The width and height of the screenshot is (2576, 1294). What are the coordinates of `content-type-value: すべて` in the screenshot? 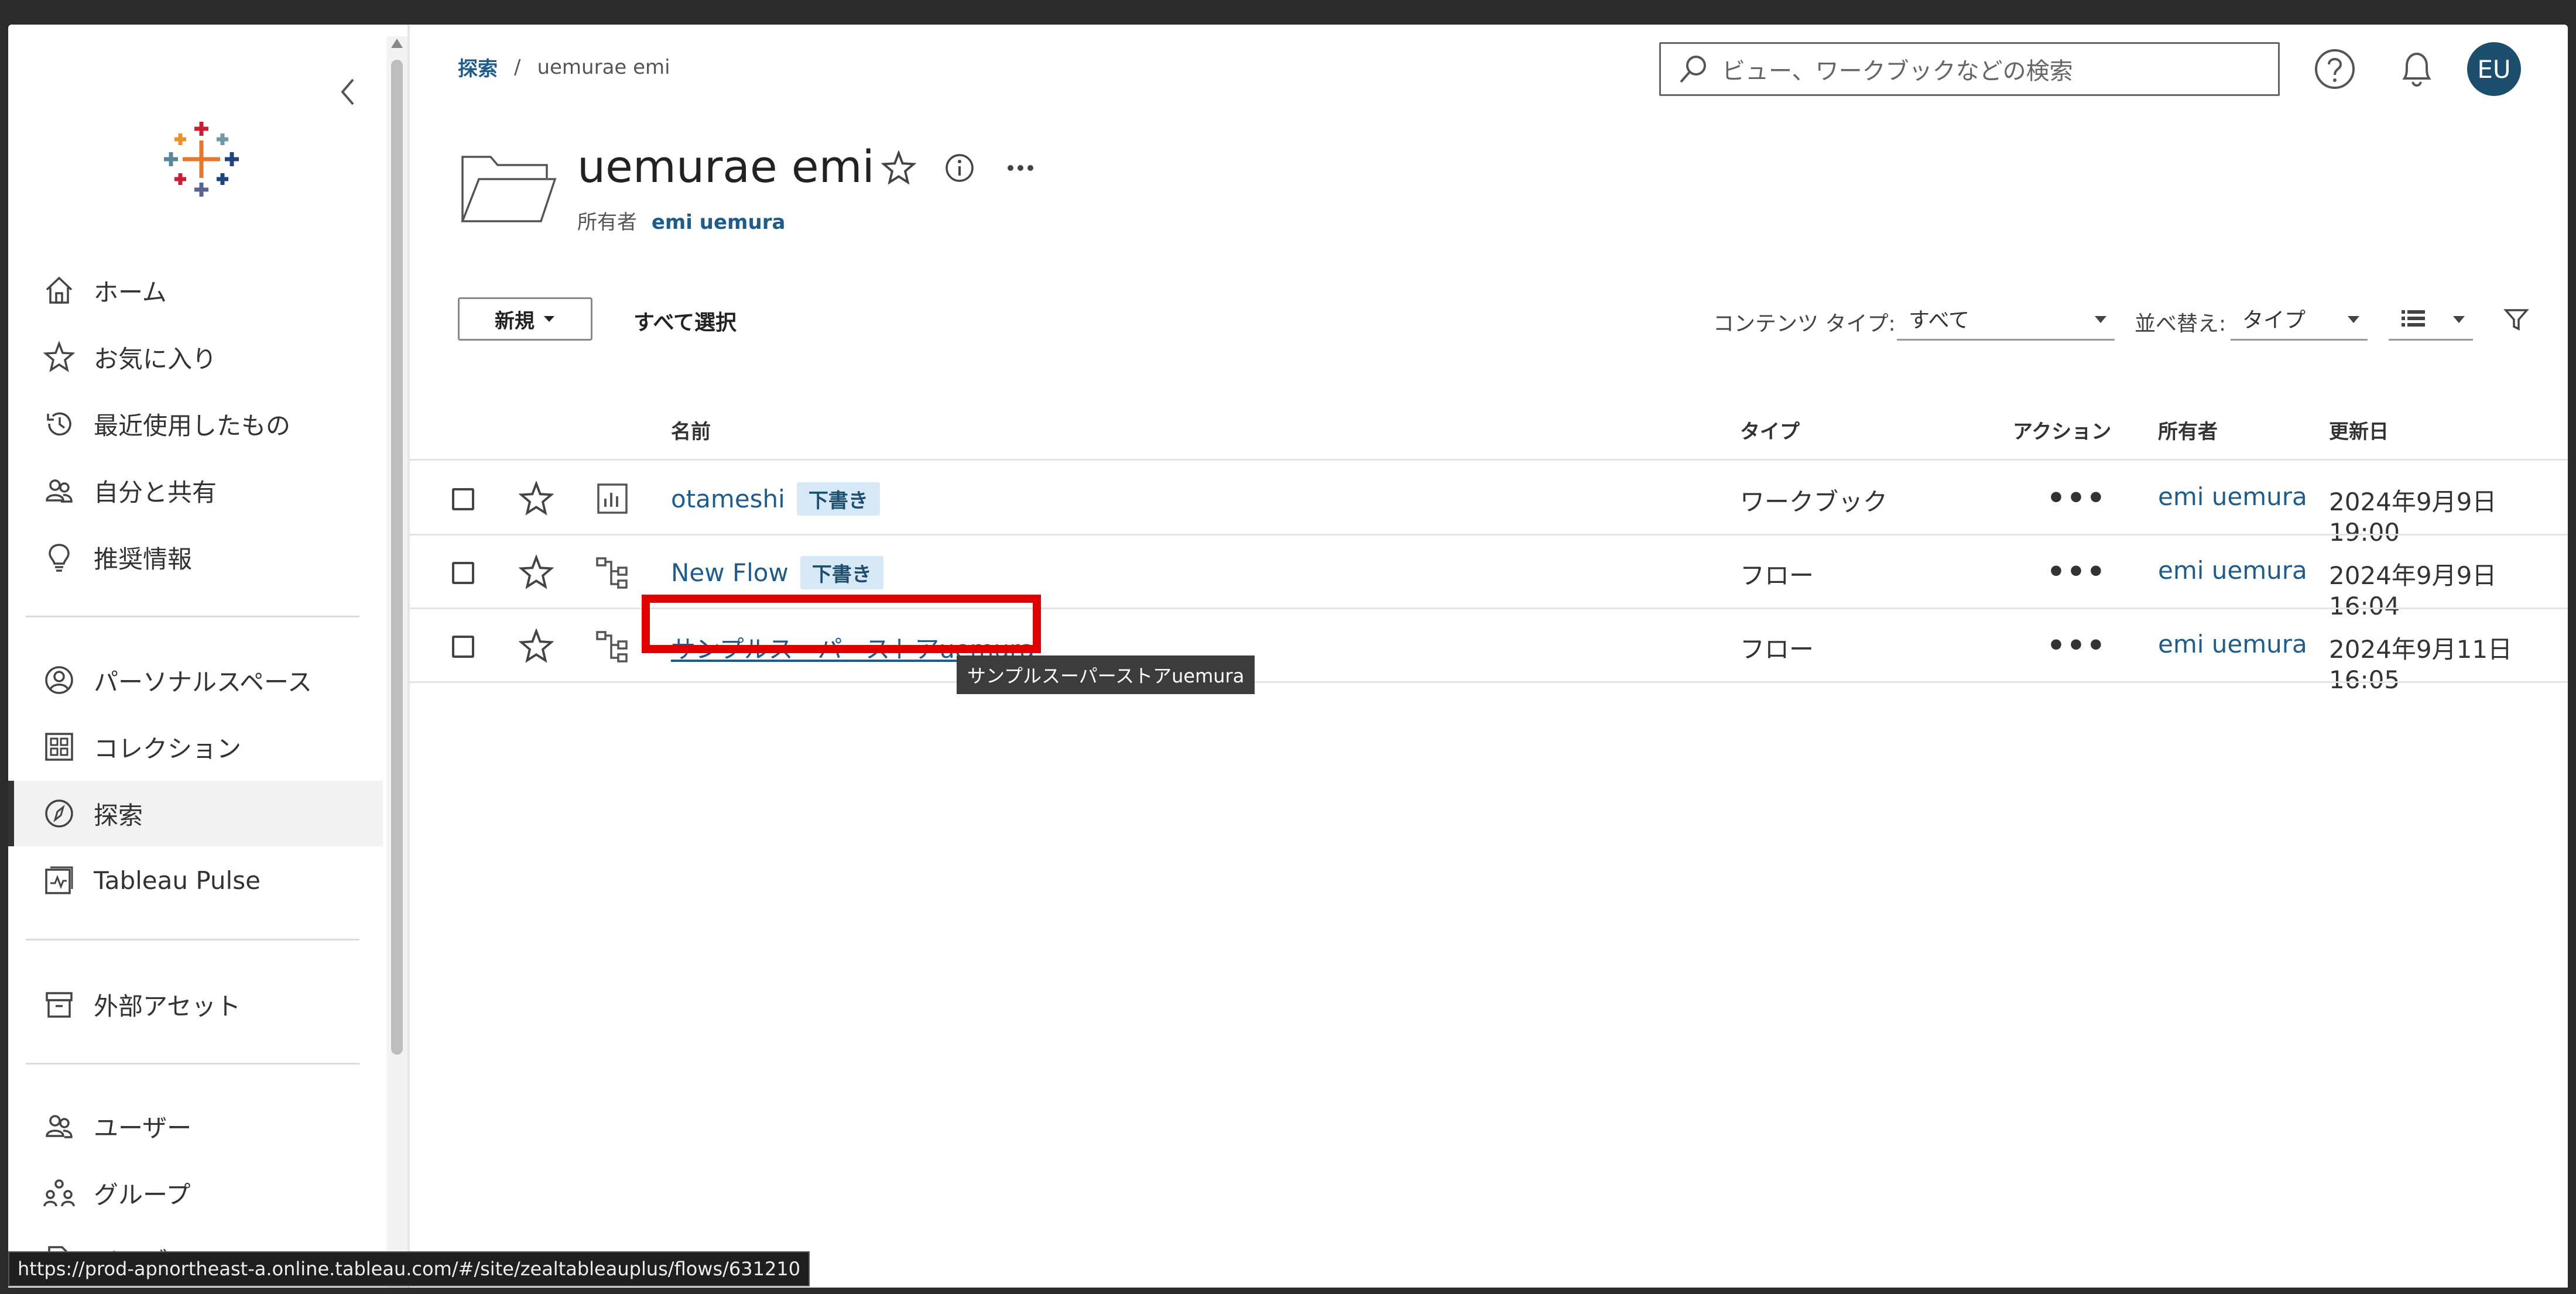 It's located at (1940, 320).